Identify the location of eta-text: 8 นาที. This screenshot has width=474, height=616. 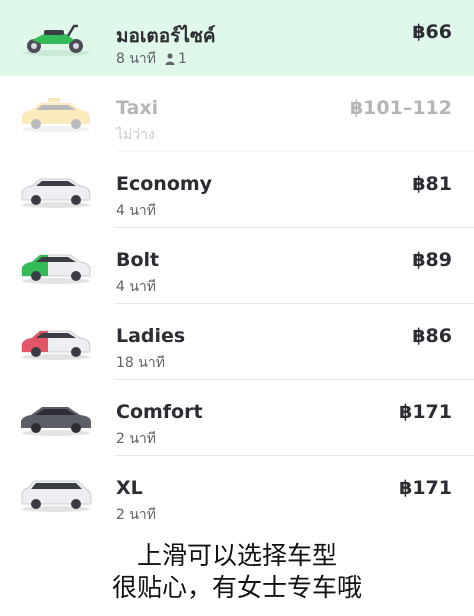
(136, 59).